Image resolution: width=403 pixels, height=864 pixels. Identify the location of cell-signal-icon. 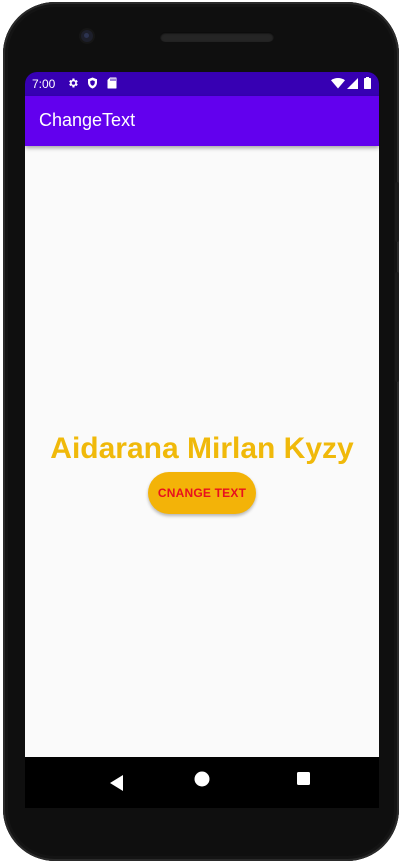
(352, 83).